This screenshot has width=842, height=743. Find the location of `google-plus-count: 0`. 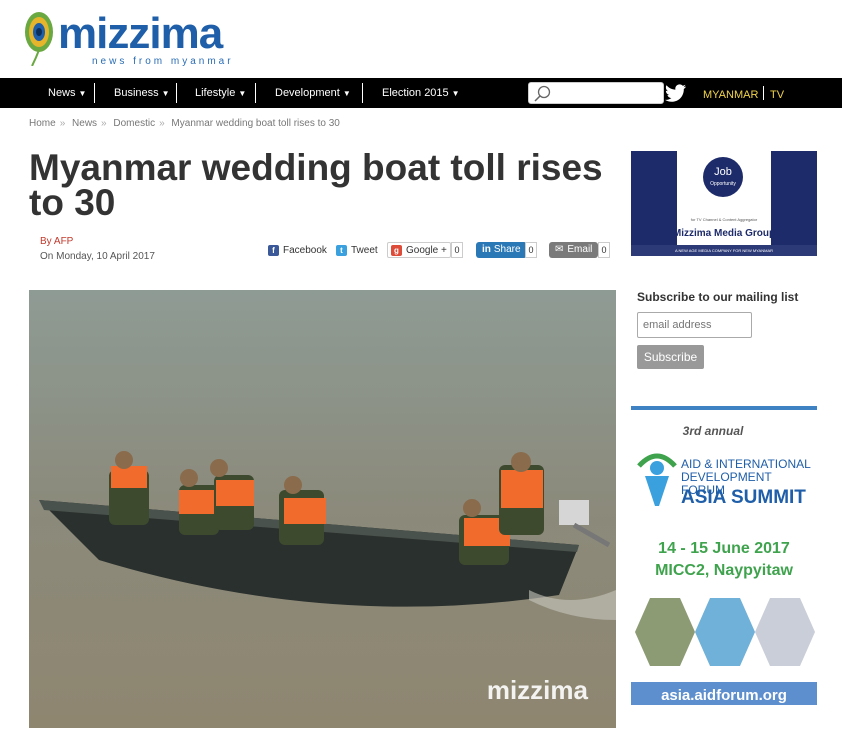

google-plus-count: 0 is located at coordinates (457, 250).